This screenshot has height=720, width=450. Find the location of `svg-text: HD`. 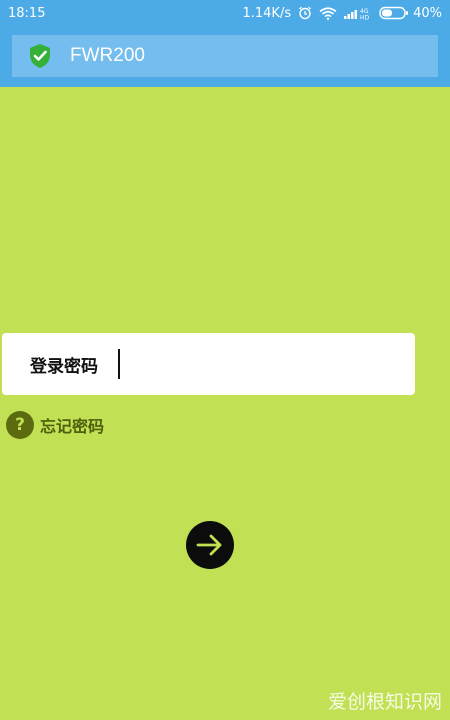

svg-text: HD is located at coordinates (365, 17).